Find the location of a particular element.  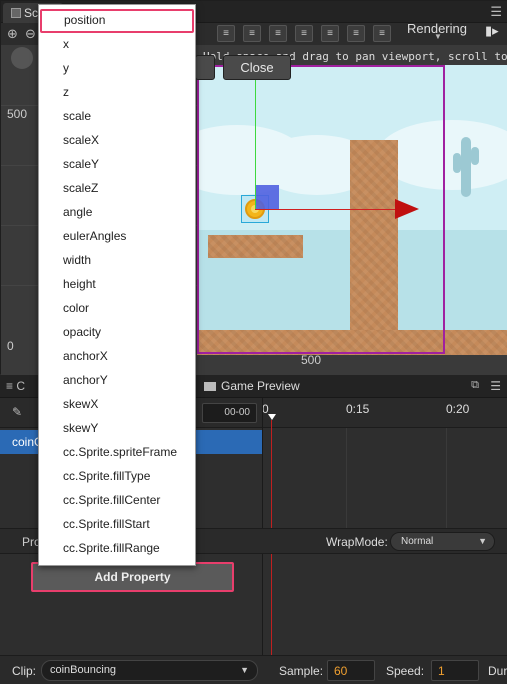

game-preview-tab-label: Game Preview is located at coordinates (260, 386).